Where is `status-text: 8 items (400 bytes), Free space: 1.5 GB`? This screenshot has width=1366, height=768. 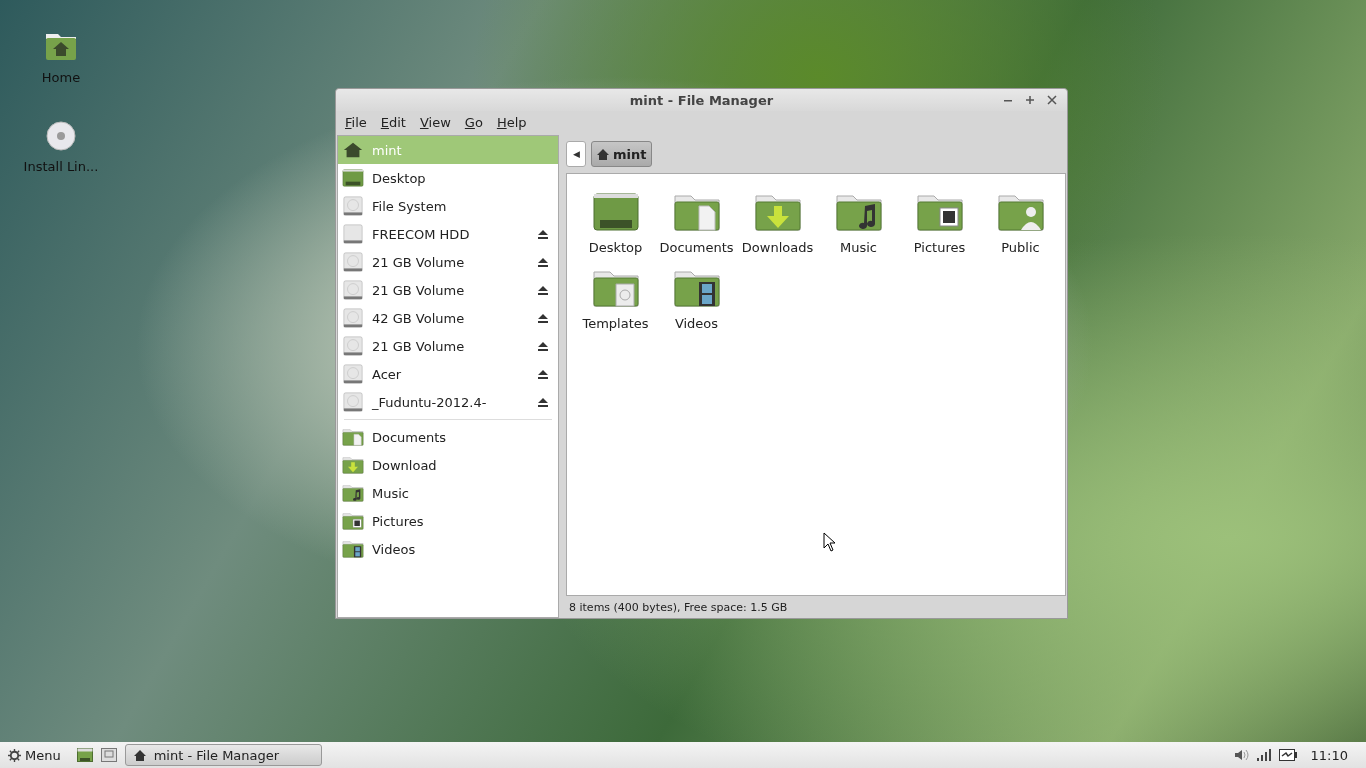
status-text: 8 items (400 bytes), Free space: 1.5 GB is located at coordinates (678, 607).